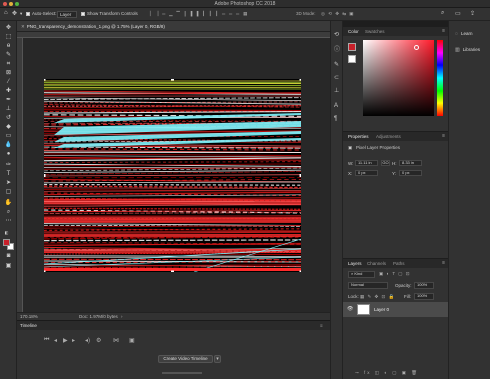 The image size is (490, 379). Describe the element at coordinates (8, 100) in the screenshot. I see `brush-tool-icon: ✒` at that location.